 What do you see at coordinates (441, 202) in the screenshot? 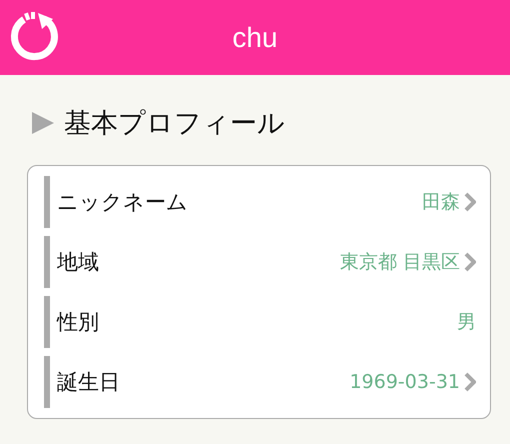
I see `row-value: 田森` at bounding box center [441, 202].